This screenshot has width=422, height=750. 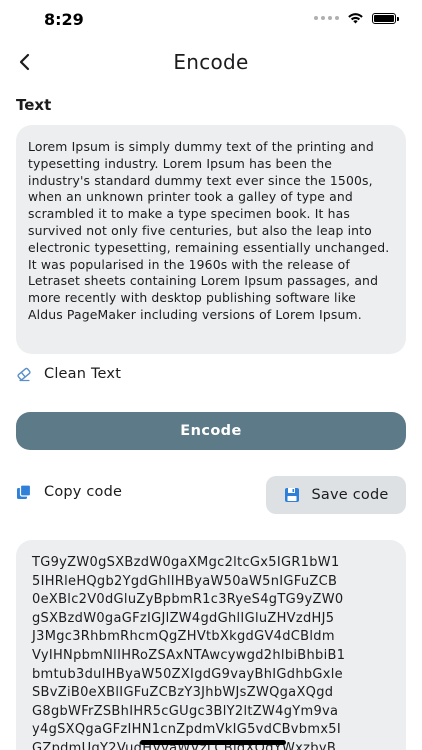 I want to click on text-section-label: Text, so click(x=34, y=105).